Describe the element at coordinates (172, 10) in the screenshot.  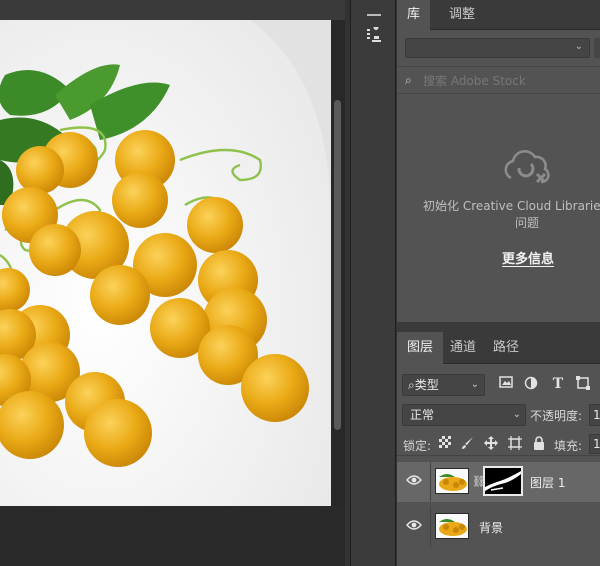
I see `document-tab-strip` at that location.